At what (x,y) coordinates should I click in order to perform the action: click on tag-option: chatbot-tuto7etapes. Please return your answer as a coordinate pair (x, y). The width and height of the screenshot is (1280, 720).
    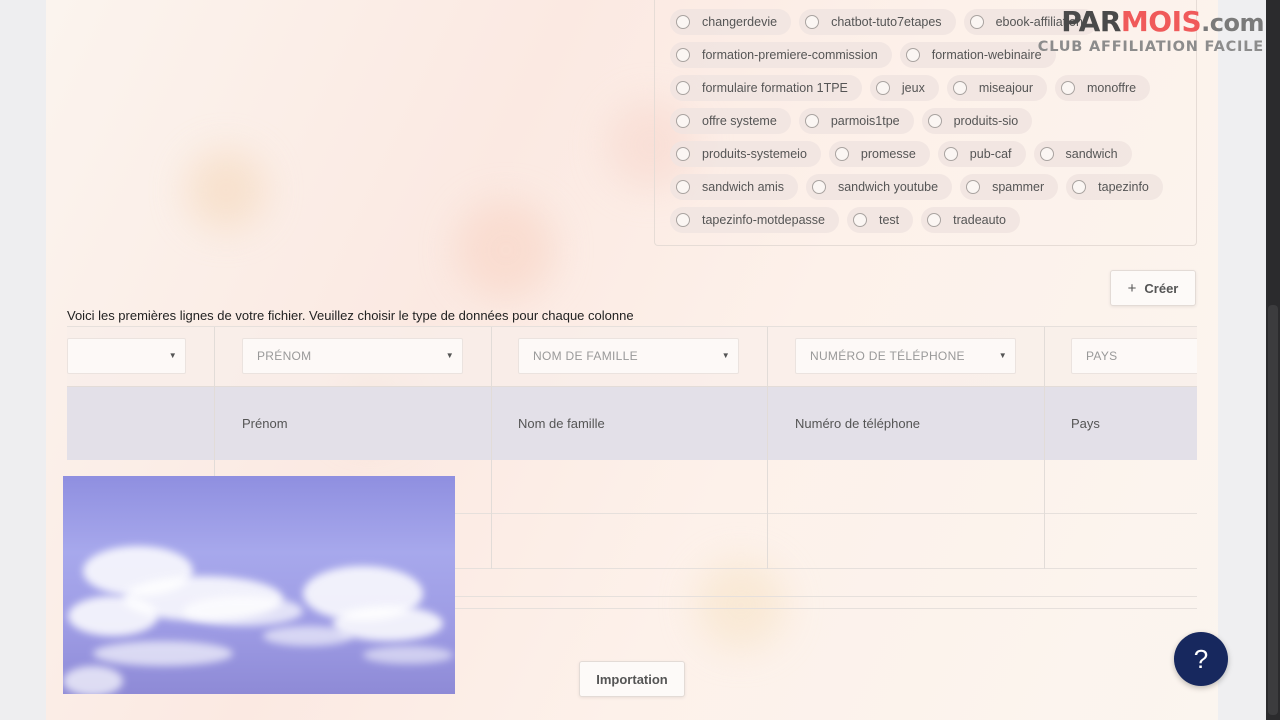
    Looking at the image, I should click on (877, 22).